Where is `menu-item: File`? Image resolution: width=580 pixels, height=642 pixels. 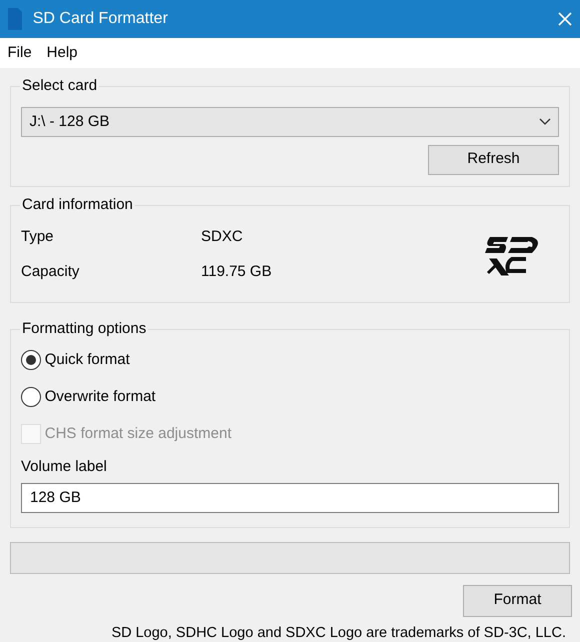
menu-item: File is located at coordinates (20, 53).